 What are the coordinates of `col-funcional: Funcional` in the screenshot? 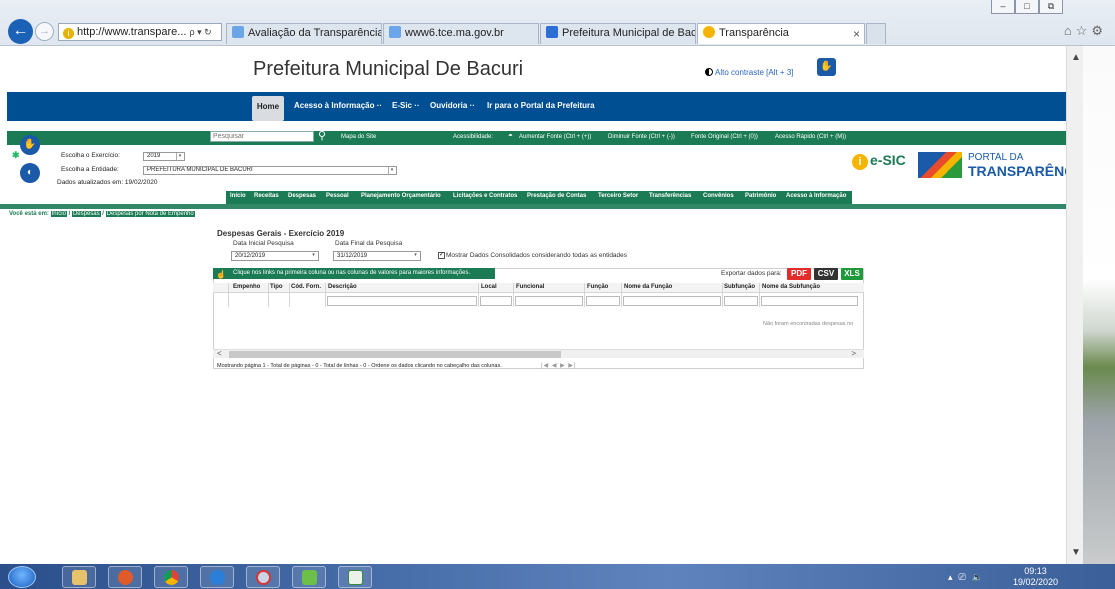 It's located at (530, 287).